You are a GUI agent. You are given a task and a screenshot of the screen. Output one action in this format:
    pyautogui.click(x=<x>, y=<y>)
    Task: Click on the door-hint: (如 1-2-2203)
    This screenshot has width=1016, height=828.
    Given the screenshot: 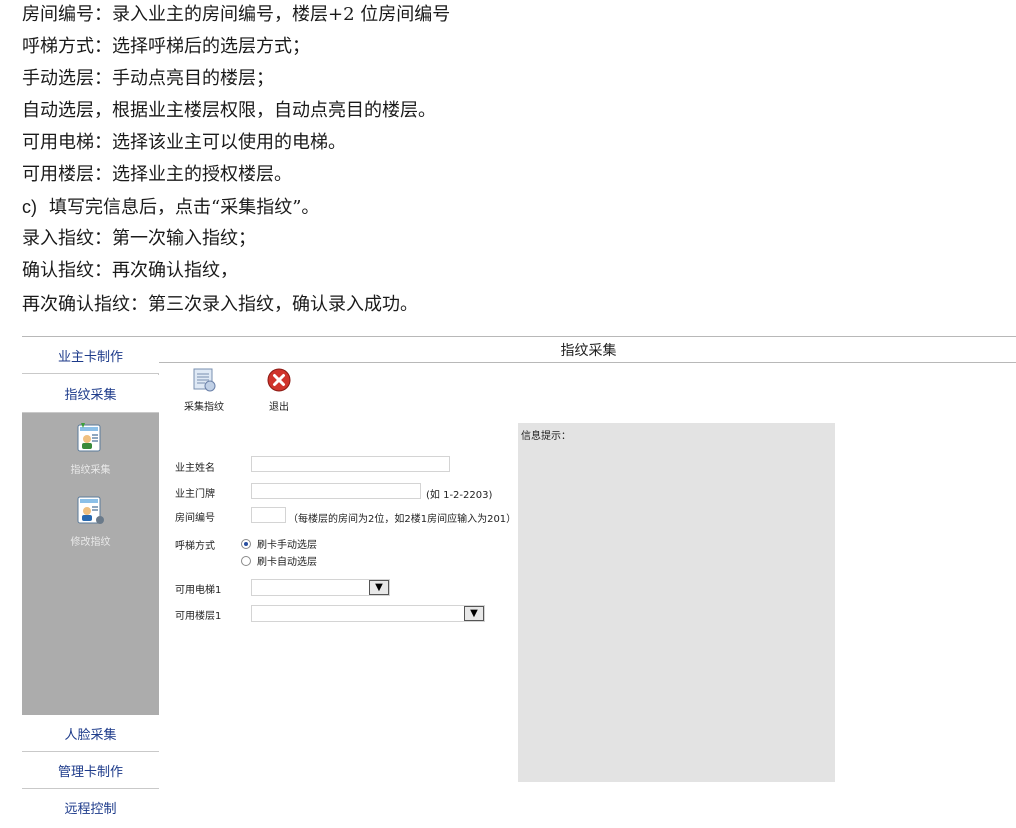 What is the action you would take?
    pyautogui.click(x=459, y=495)
    